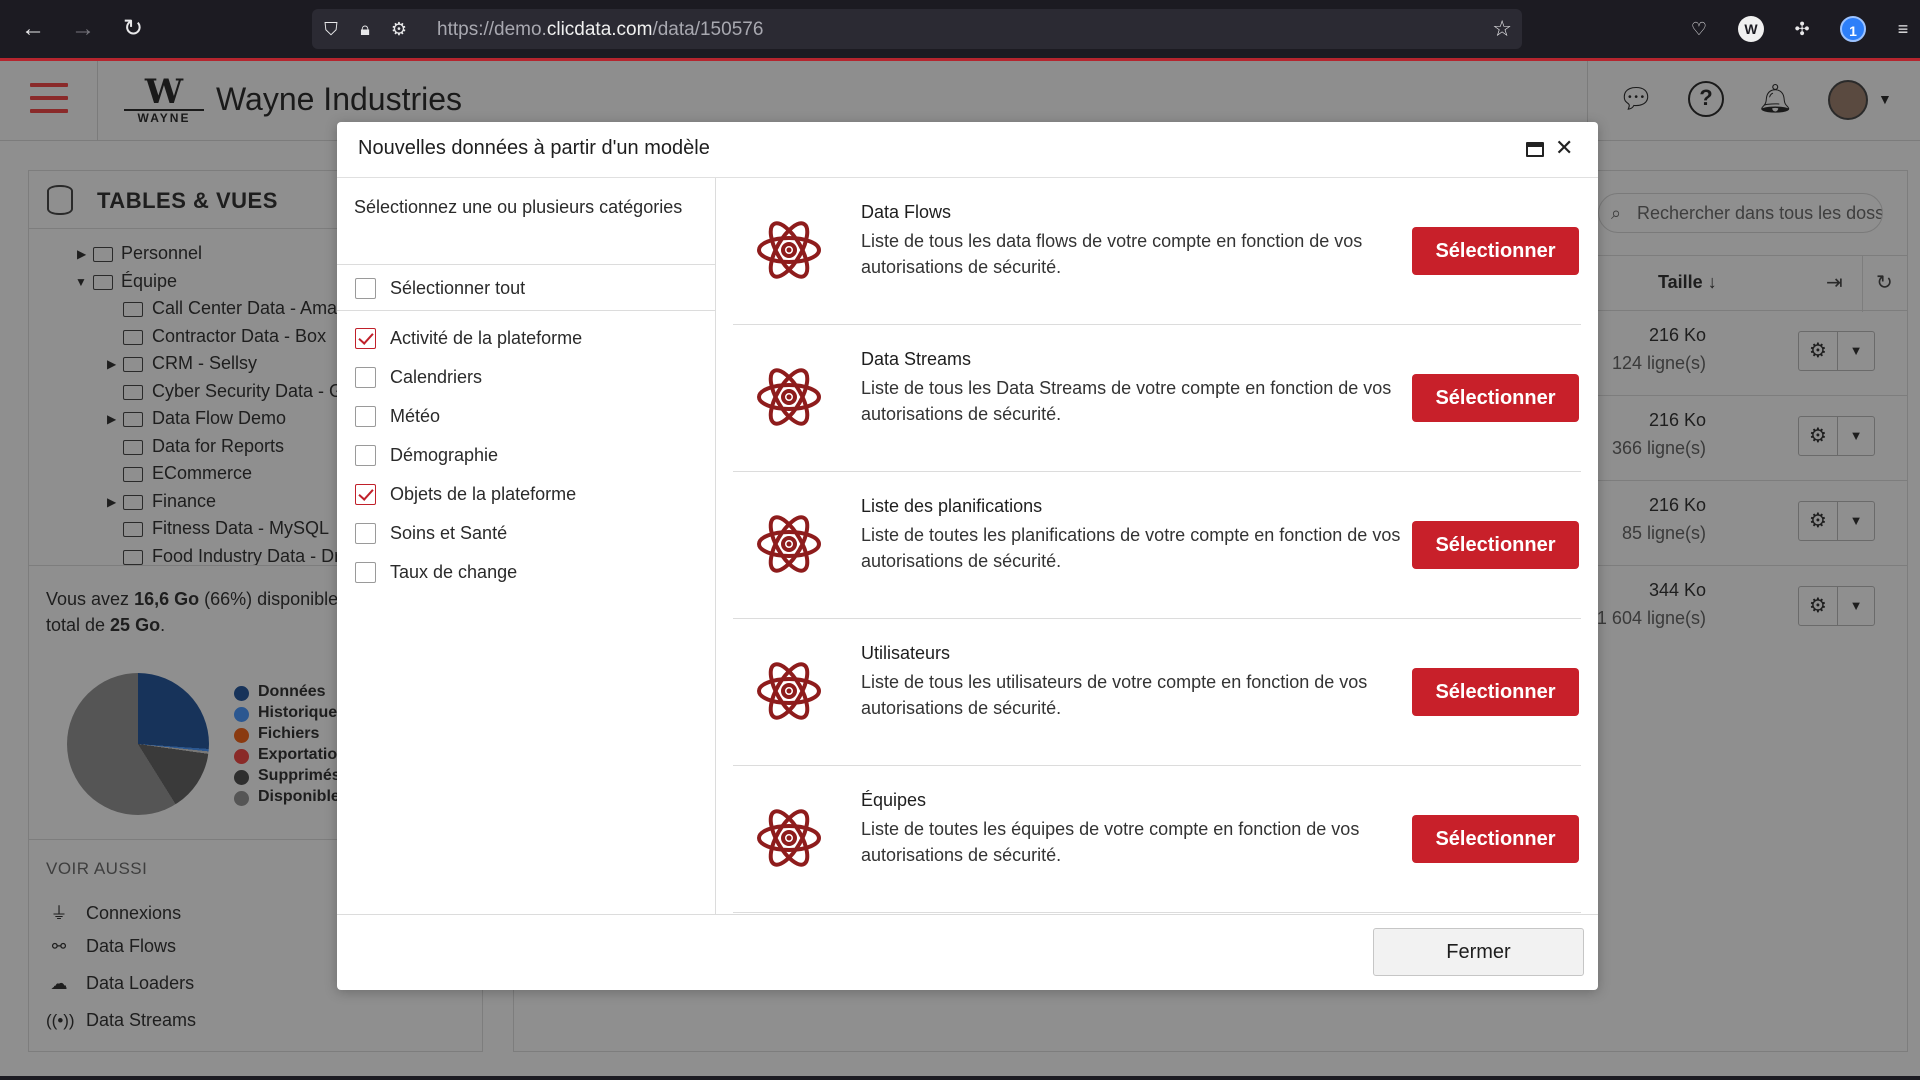  What do you see at coordinates (1502, 29) in the screenshot?
I see `bookmark-star-icon: ☆` at bounding box center [1502, 29].